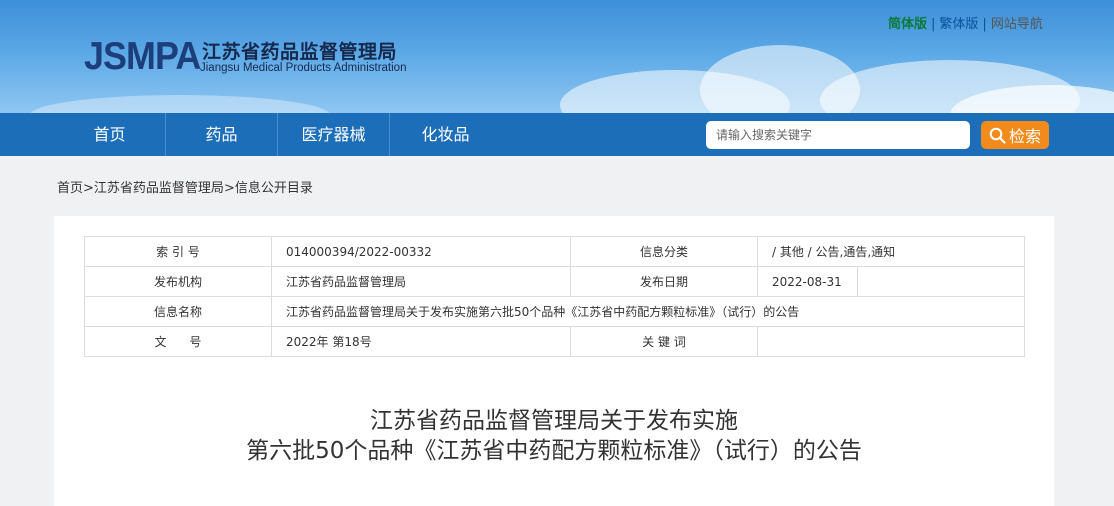 The height and width of the screenshot is (506, 1114). Describe the element at coordinates (958, 24) in the screenshot. I see `traditional-chinese-link: 繁体版` at that location.